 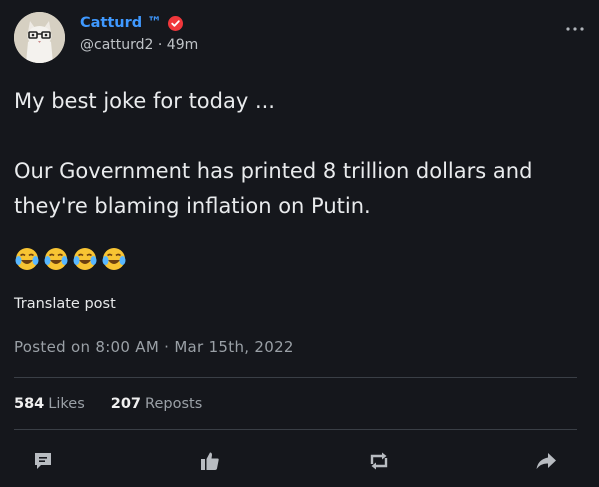 What do you see at coordinates (29, 404) in the screenshot?
I see `likes-count: 584` at bounding box center [29, 404].